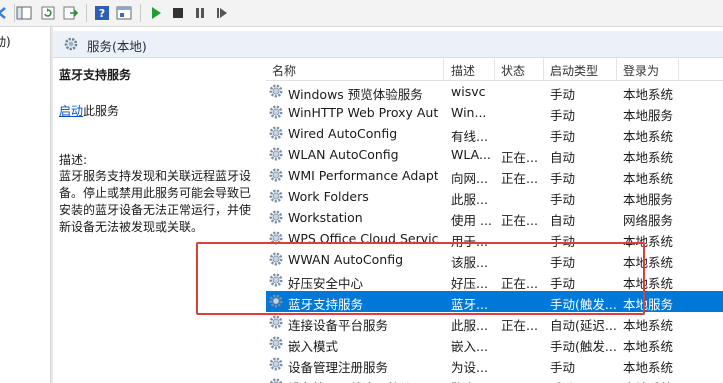 The height and width of the screenshot is (383, 723). I want to click on detail-start-line: 启动此服务, so click(89, 110).